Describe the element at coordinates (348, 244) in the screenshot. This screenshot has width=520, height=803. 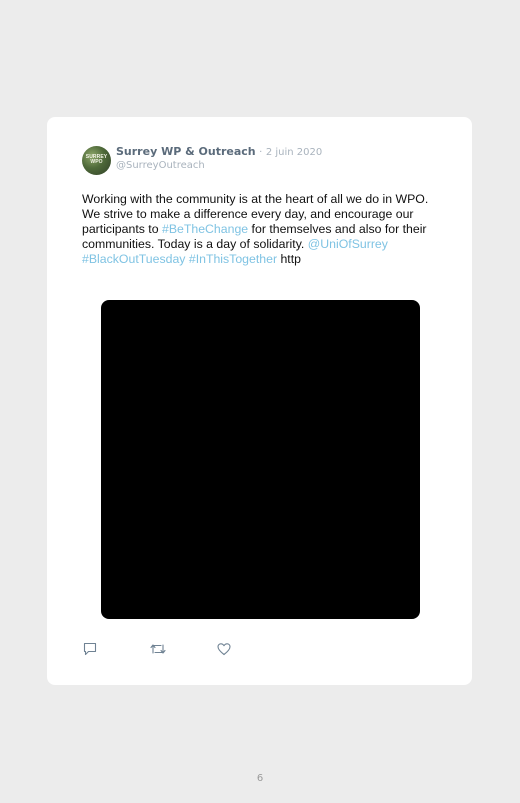
I see `mention-link: @UniOfSurrey` at that location.